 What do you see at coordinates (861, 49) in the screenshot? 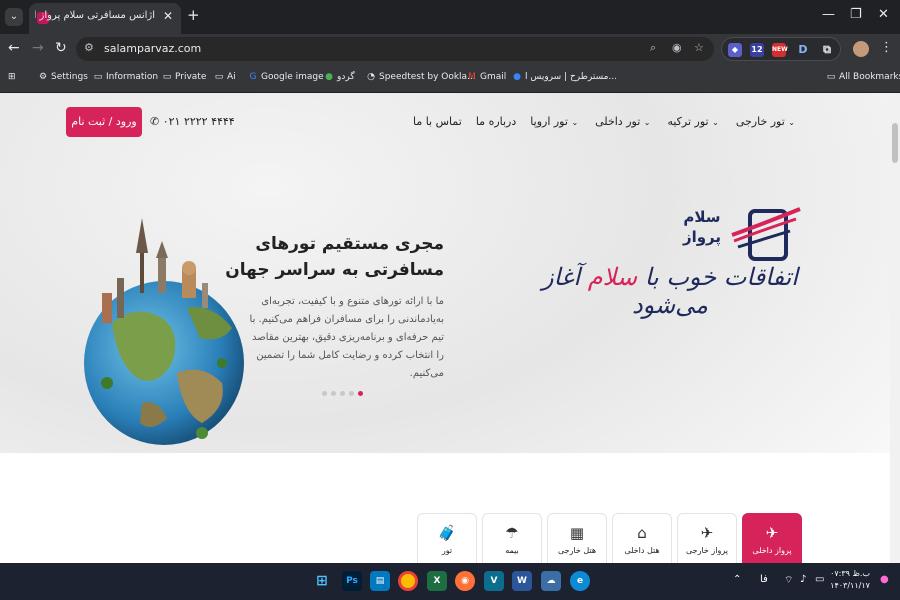
I see `profile-avatar` at bounding box center [861, 49].